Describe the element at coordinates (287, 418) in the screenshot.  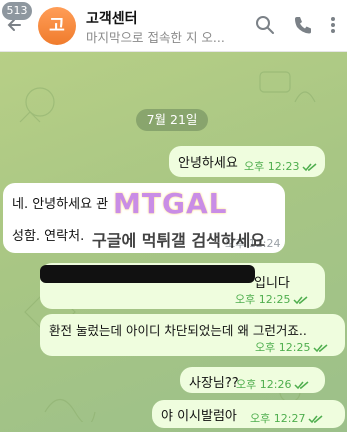
I see `message-time: 오후 12:27` at that location.